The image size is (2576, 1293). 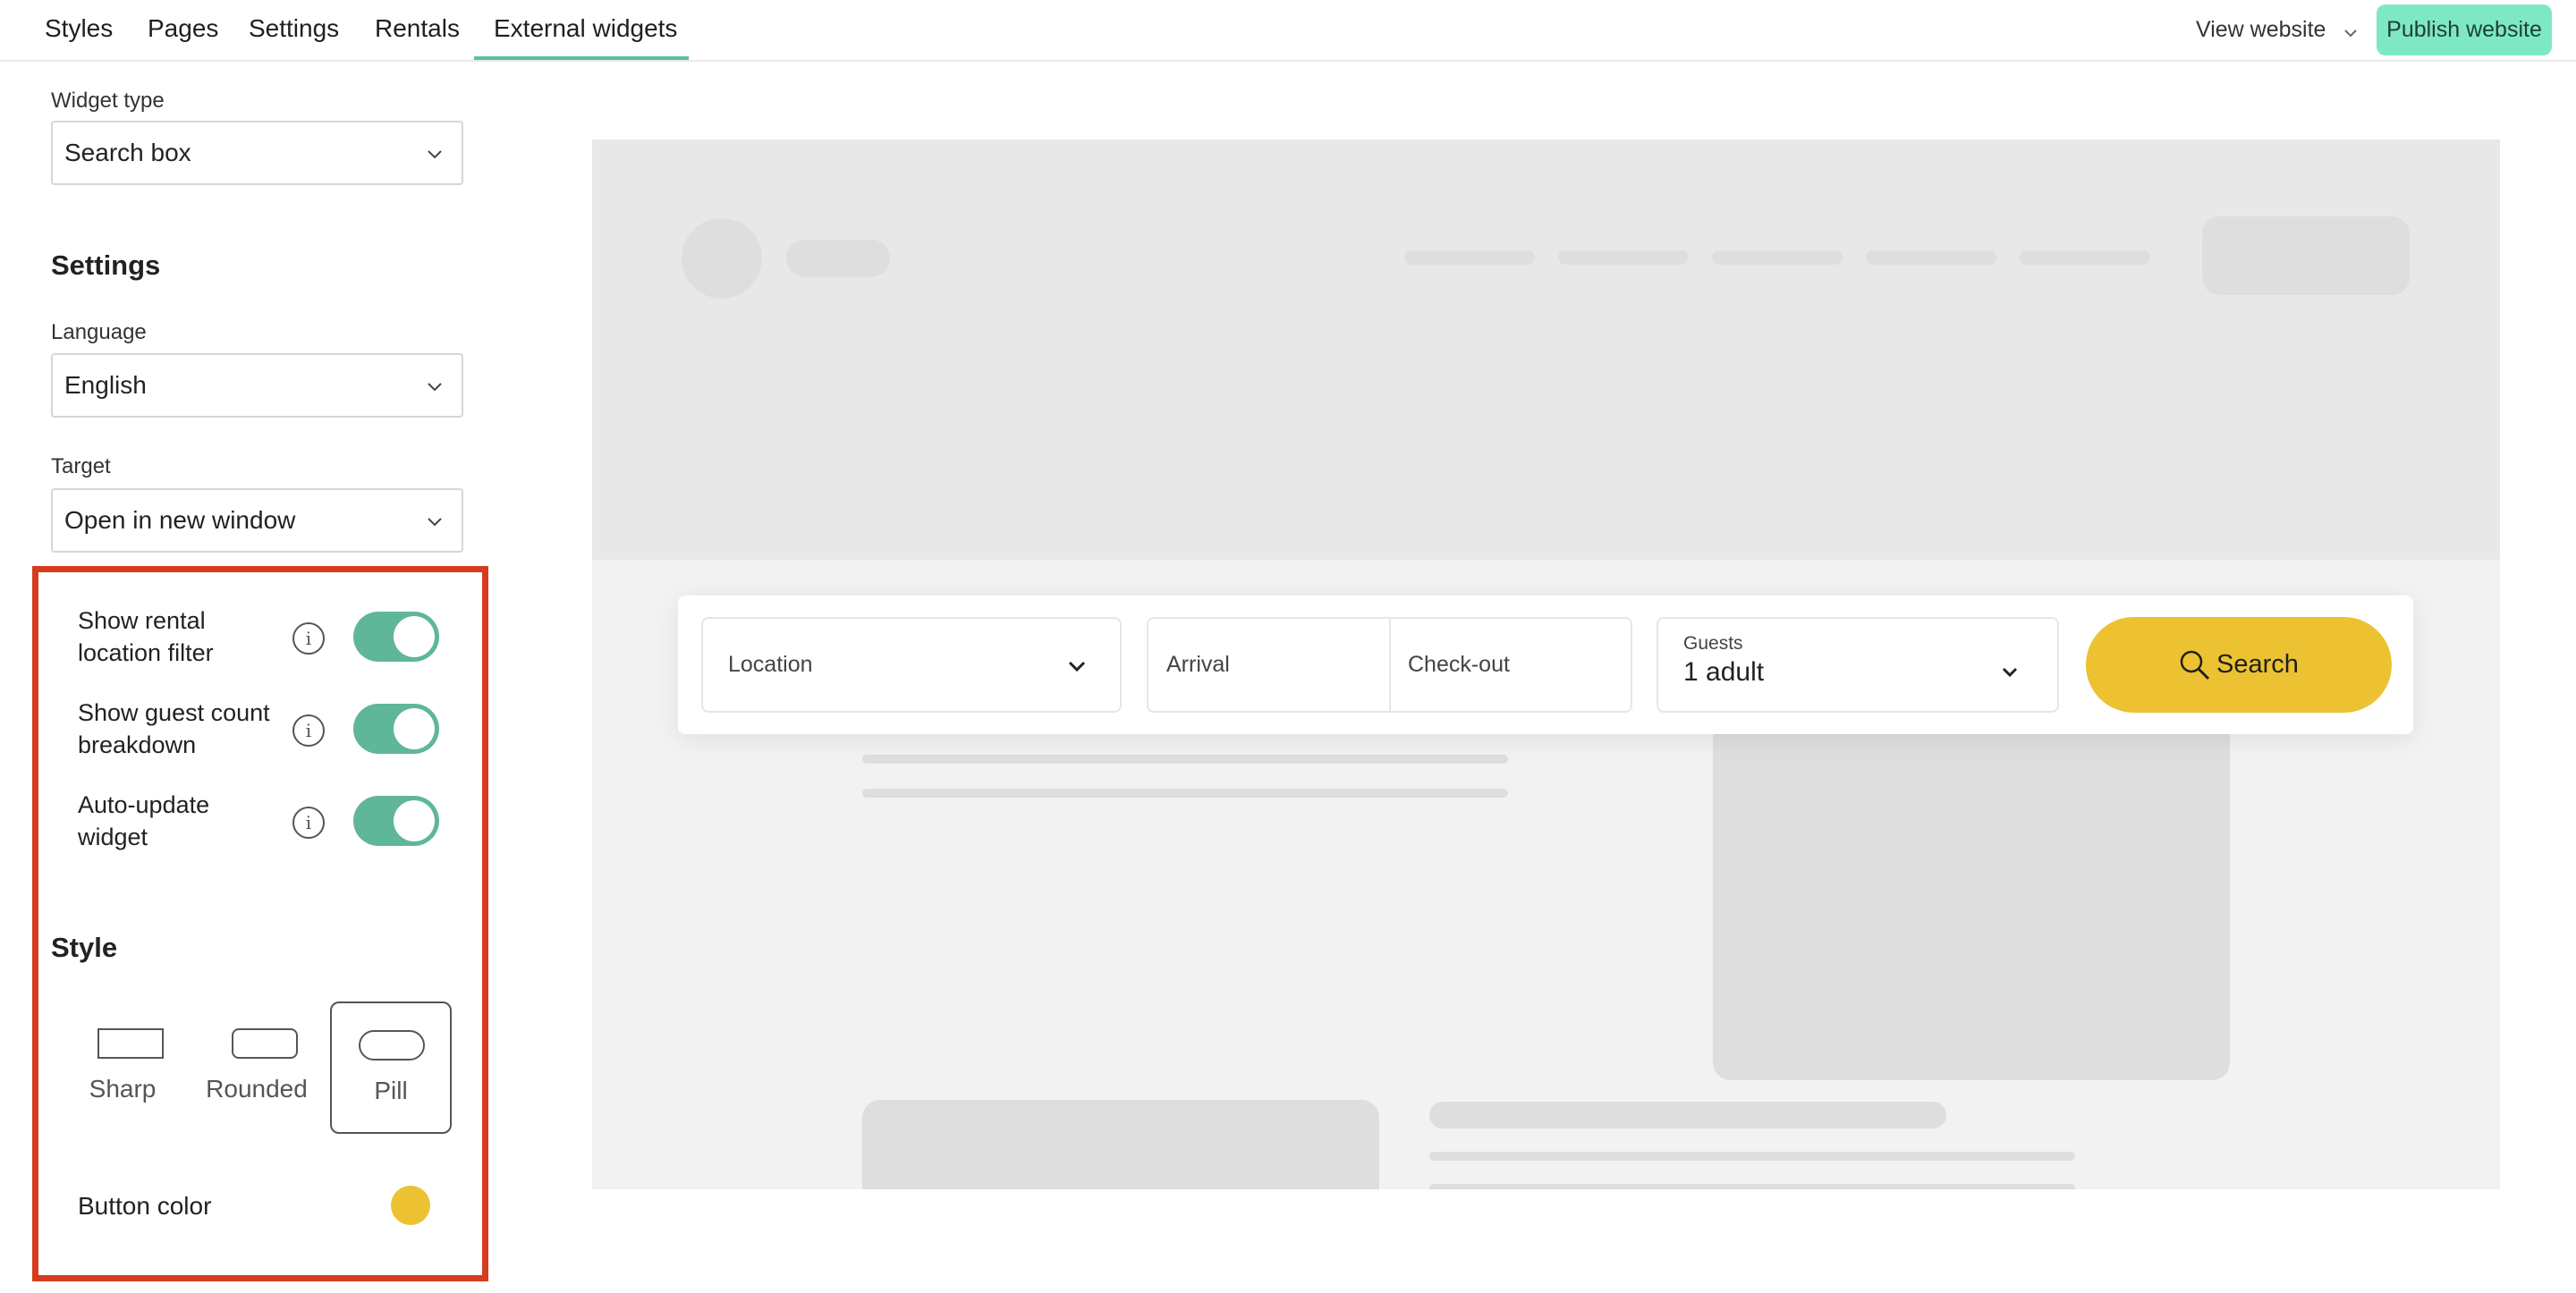 I want to click on preview-brand-placeholder, so click(x=838, y=259).